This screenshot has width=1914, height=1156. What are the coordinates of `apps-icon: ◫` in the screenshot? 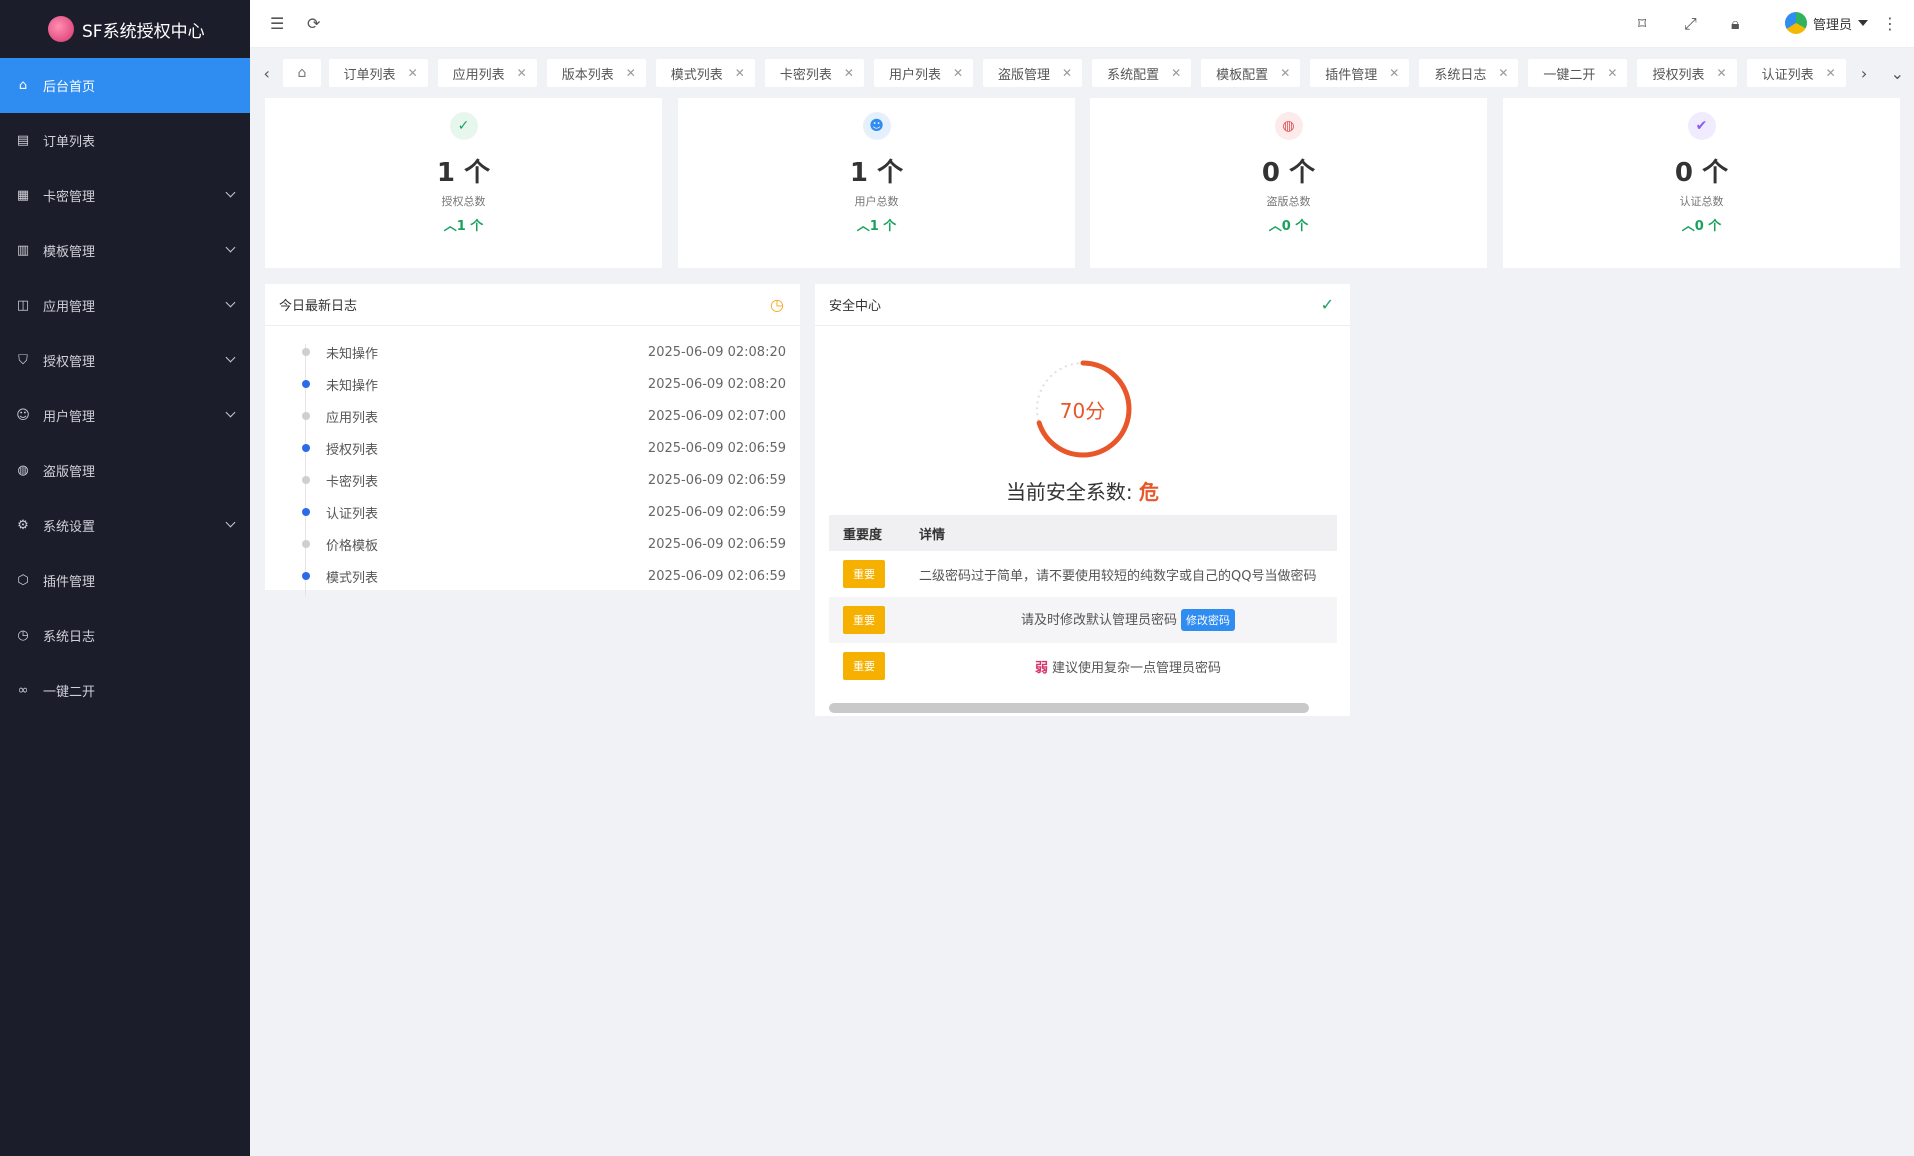 It's located at (23, 305).